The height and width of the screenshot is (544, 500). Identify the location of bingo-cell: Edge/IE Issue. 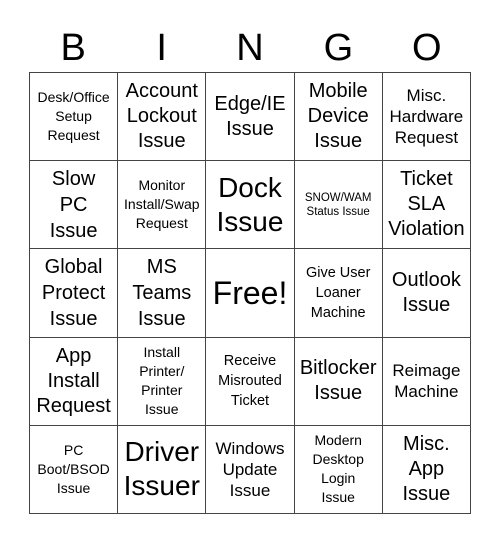
(250, 117).